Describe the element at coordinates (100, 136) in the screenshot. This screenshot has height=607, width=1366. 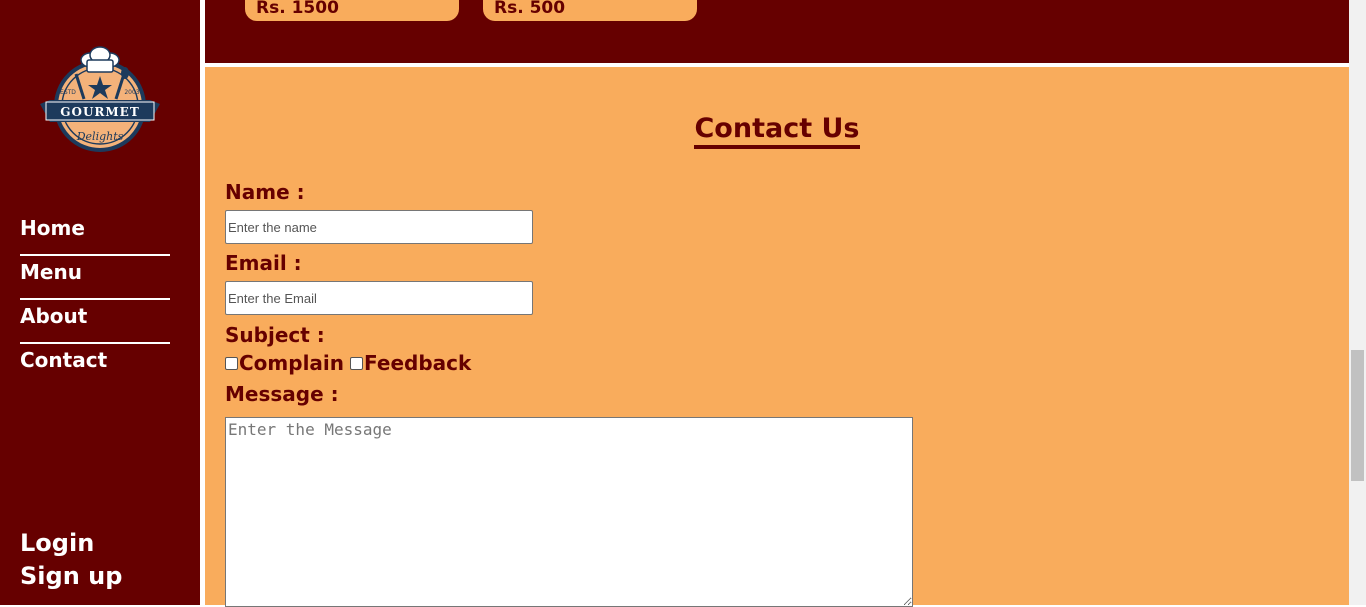
I see `logo-script-text: Delights` at that location.